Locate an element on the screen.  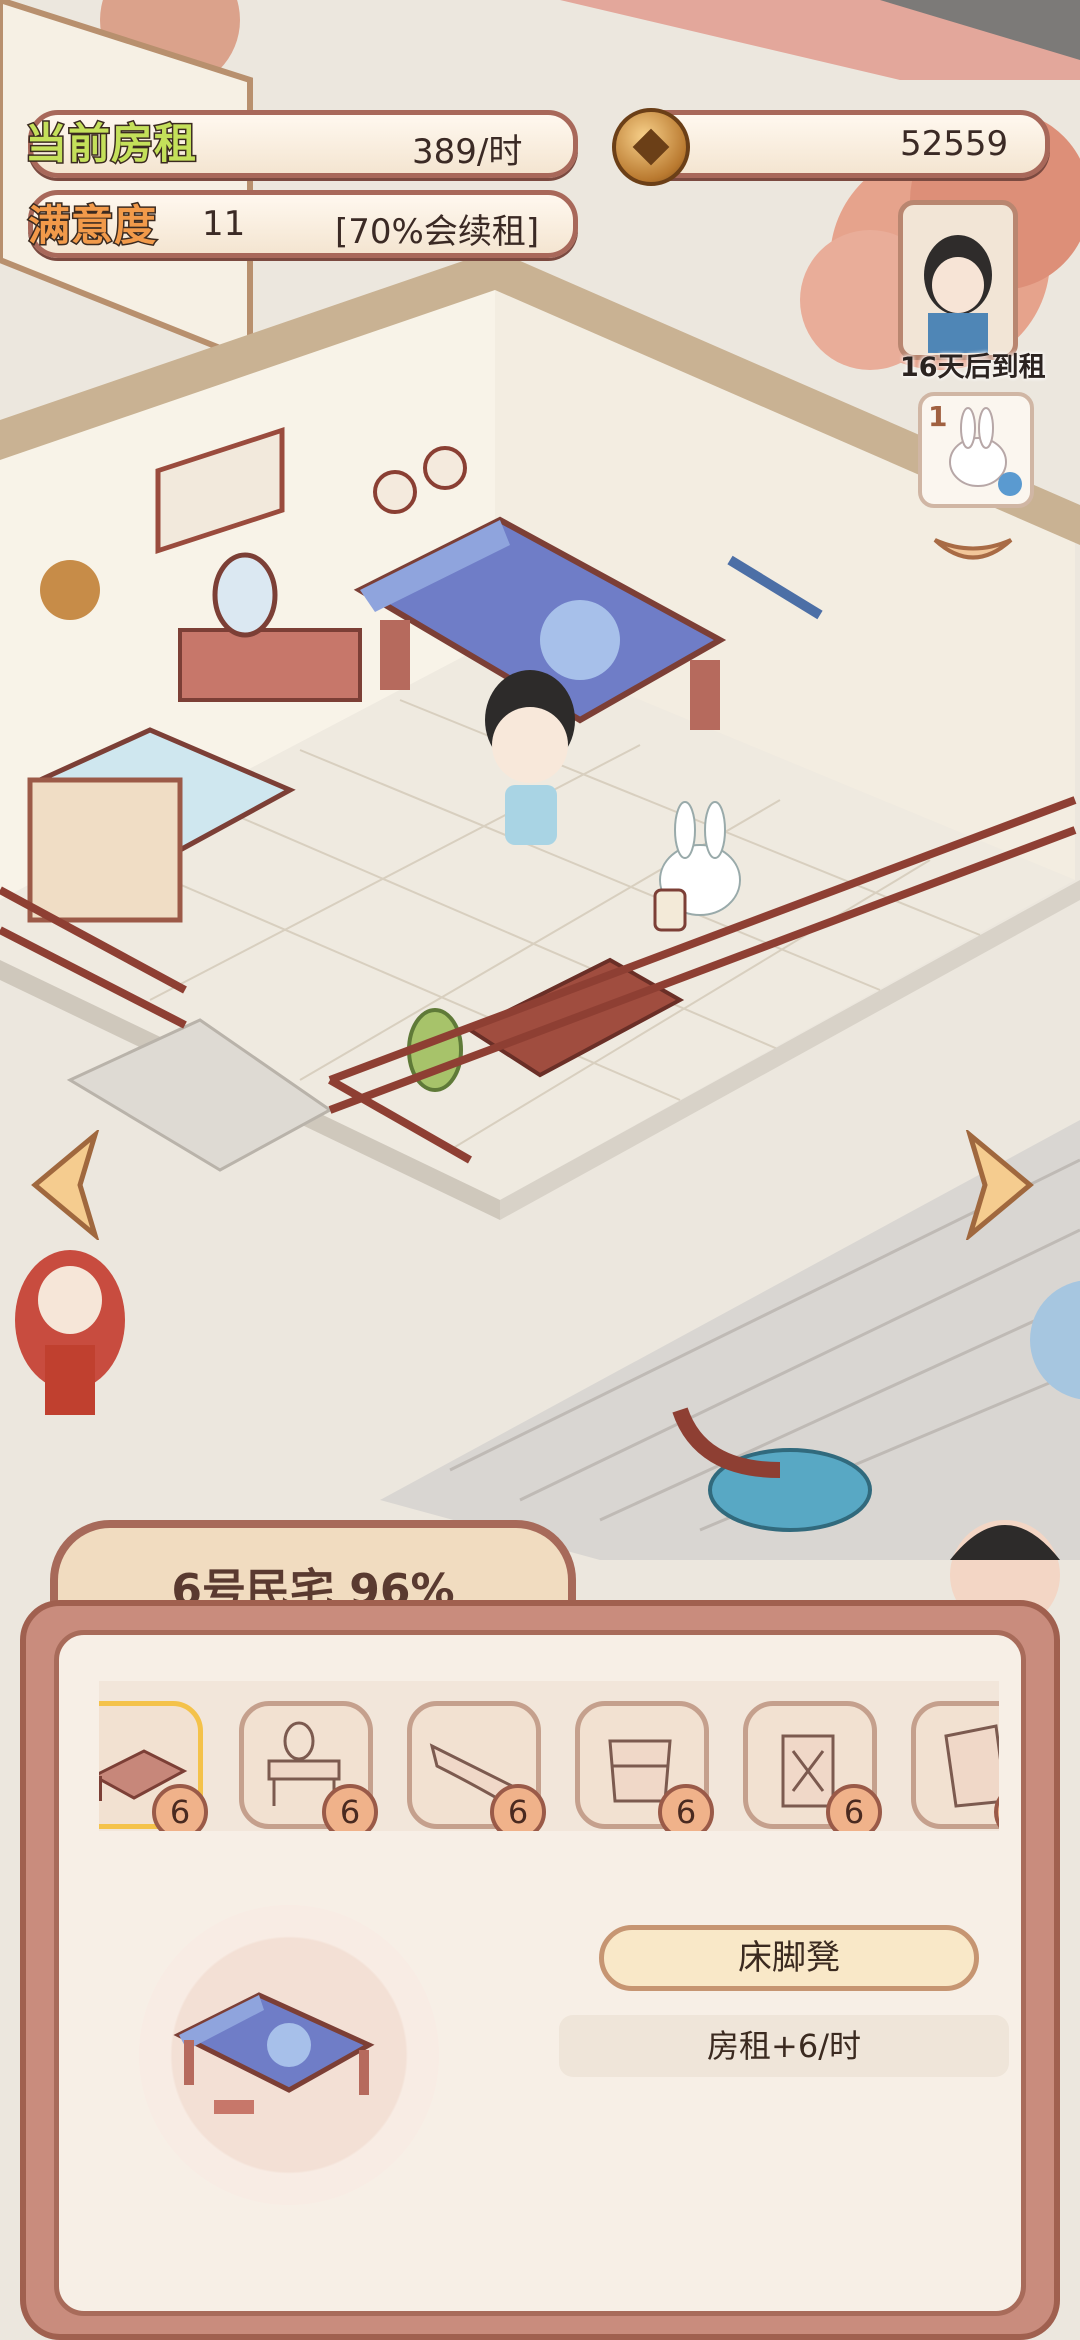
furniture-item-strip: 6 6 6 6 6 is located at coordinates (549, 1756).